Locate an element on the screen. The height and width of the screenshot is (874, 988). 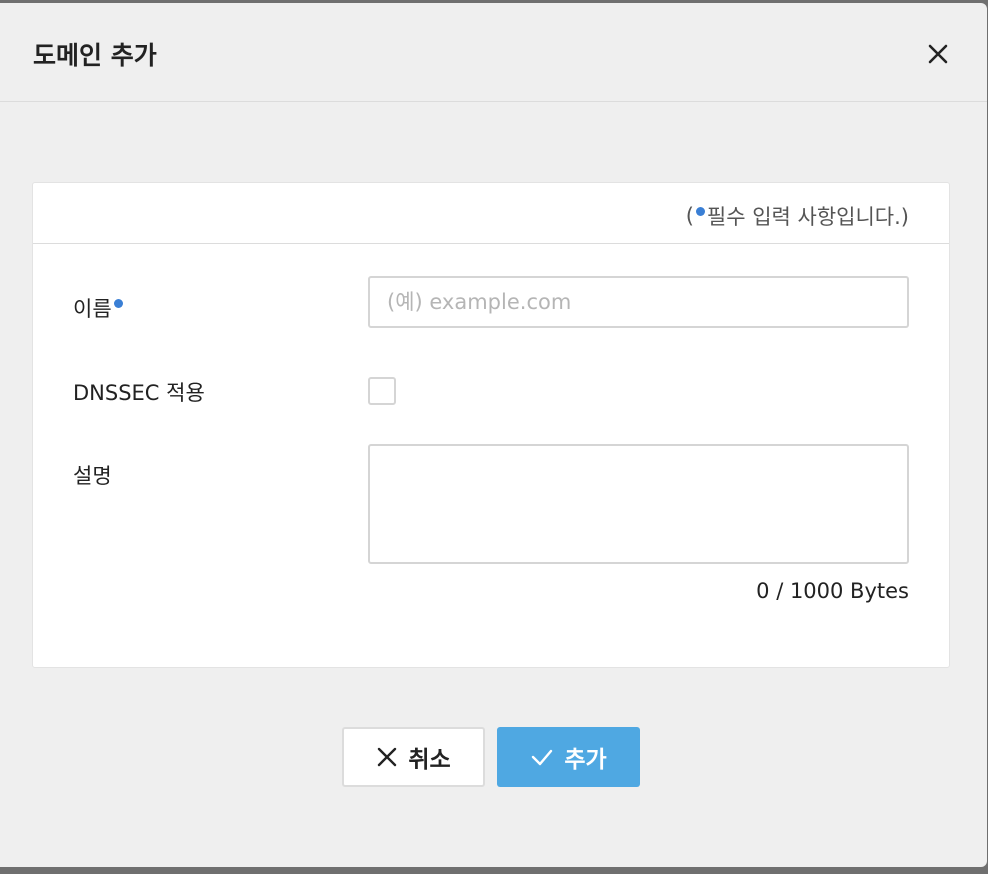
close-icon is located at coordinates (938, 54).